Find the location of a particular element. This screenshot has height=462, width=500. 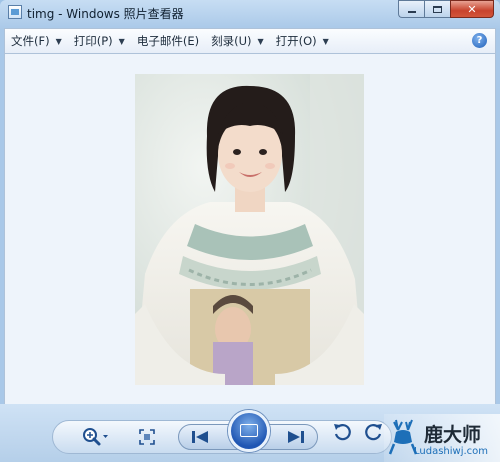

window-controls: ✕ is located at coordinates (446, 9).